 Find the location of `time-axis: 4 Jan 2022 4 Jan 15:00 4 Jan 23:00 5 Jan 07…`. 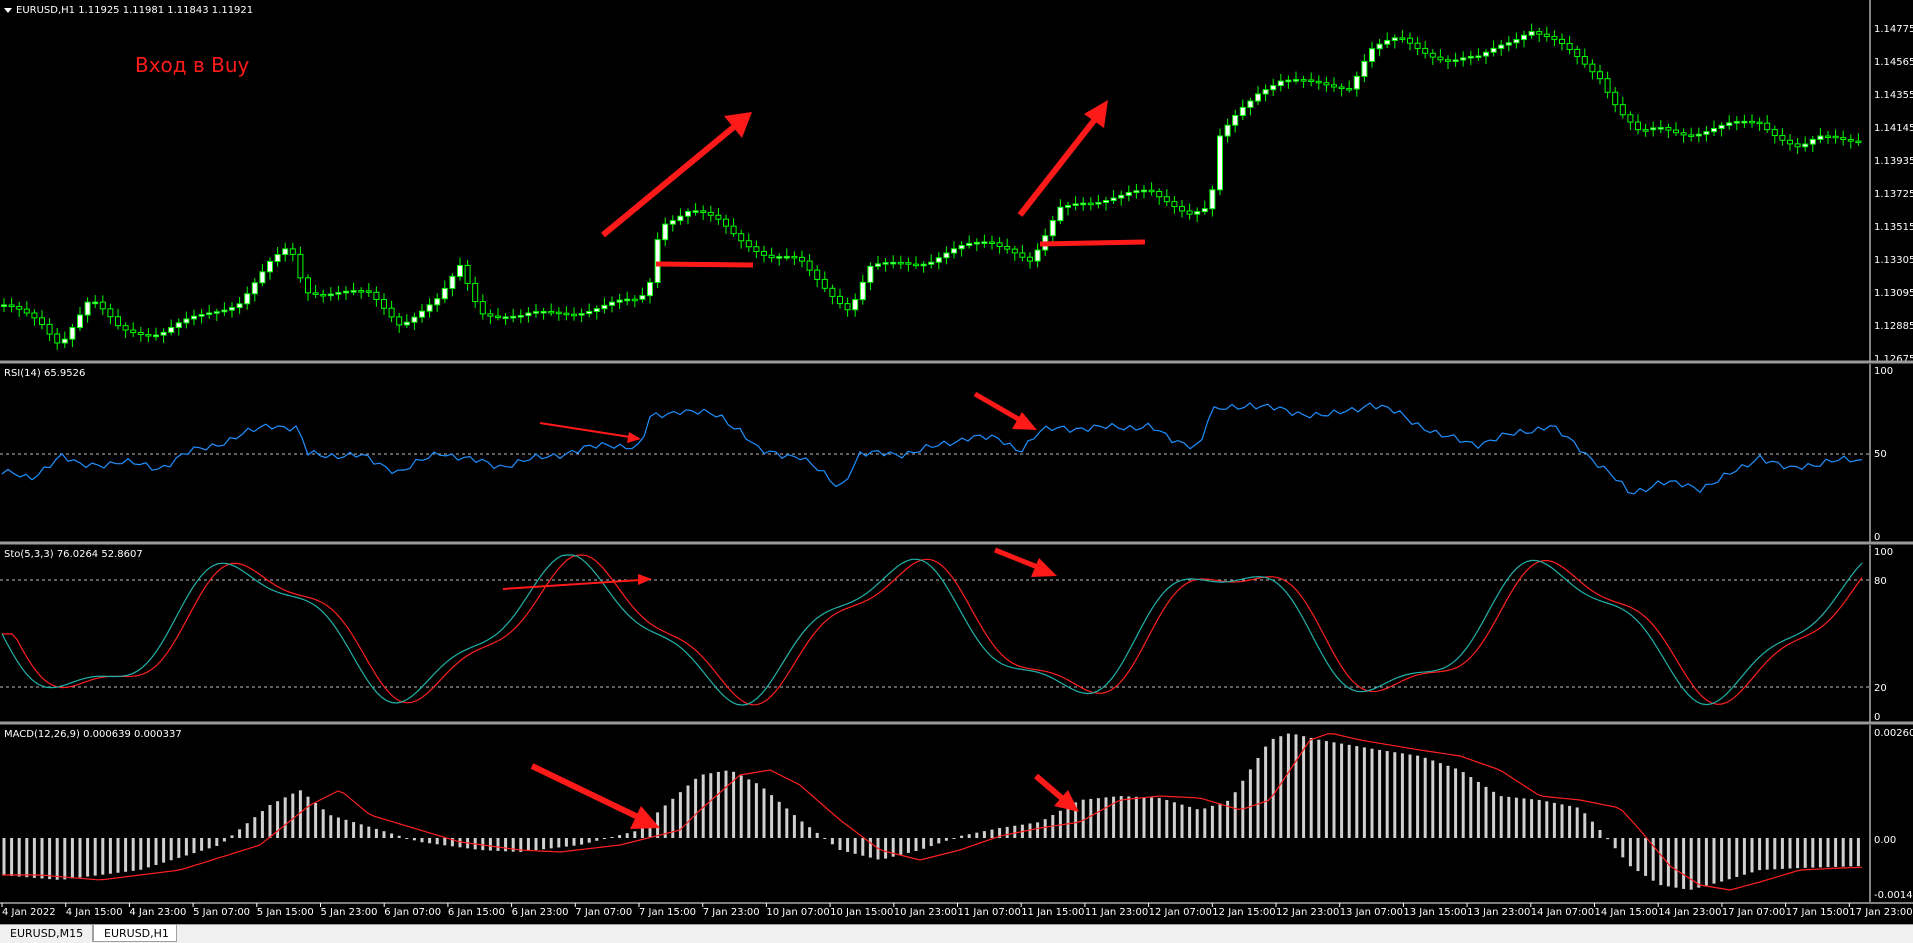

time-axis: 4 Jan 2022 4 Jan 15:00 4 Jan 23:00 5 Jan 07… is located at coordinates (957, 910).